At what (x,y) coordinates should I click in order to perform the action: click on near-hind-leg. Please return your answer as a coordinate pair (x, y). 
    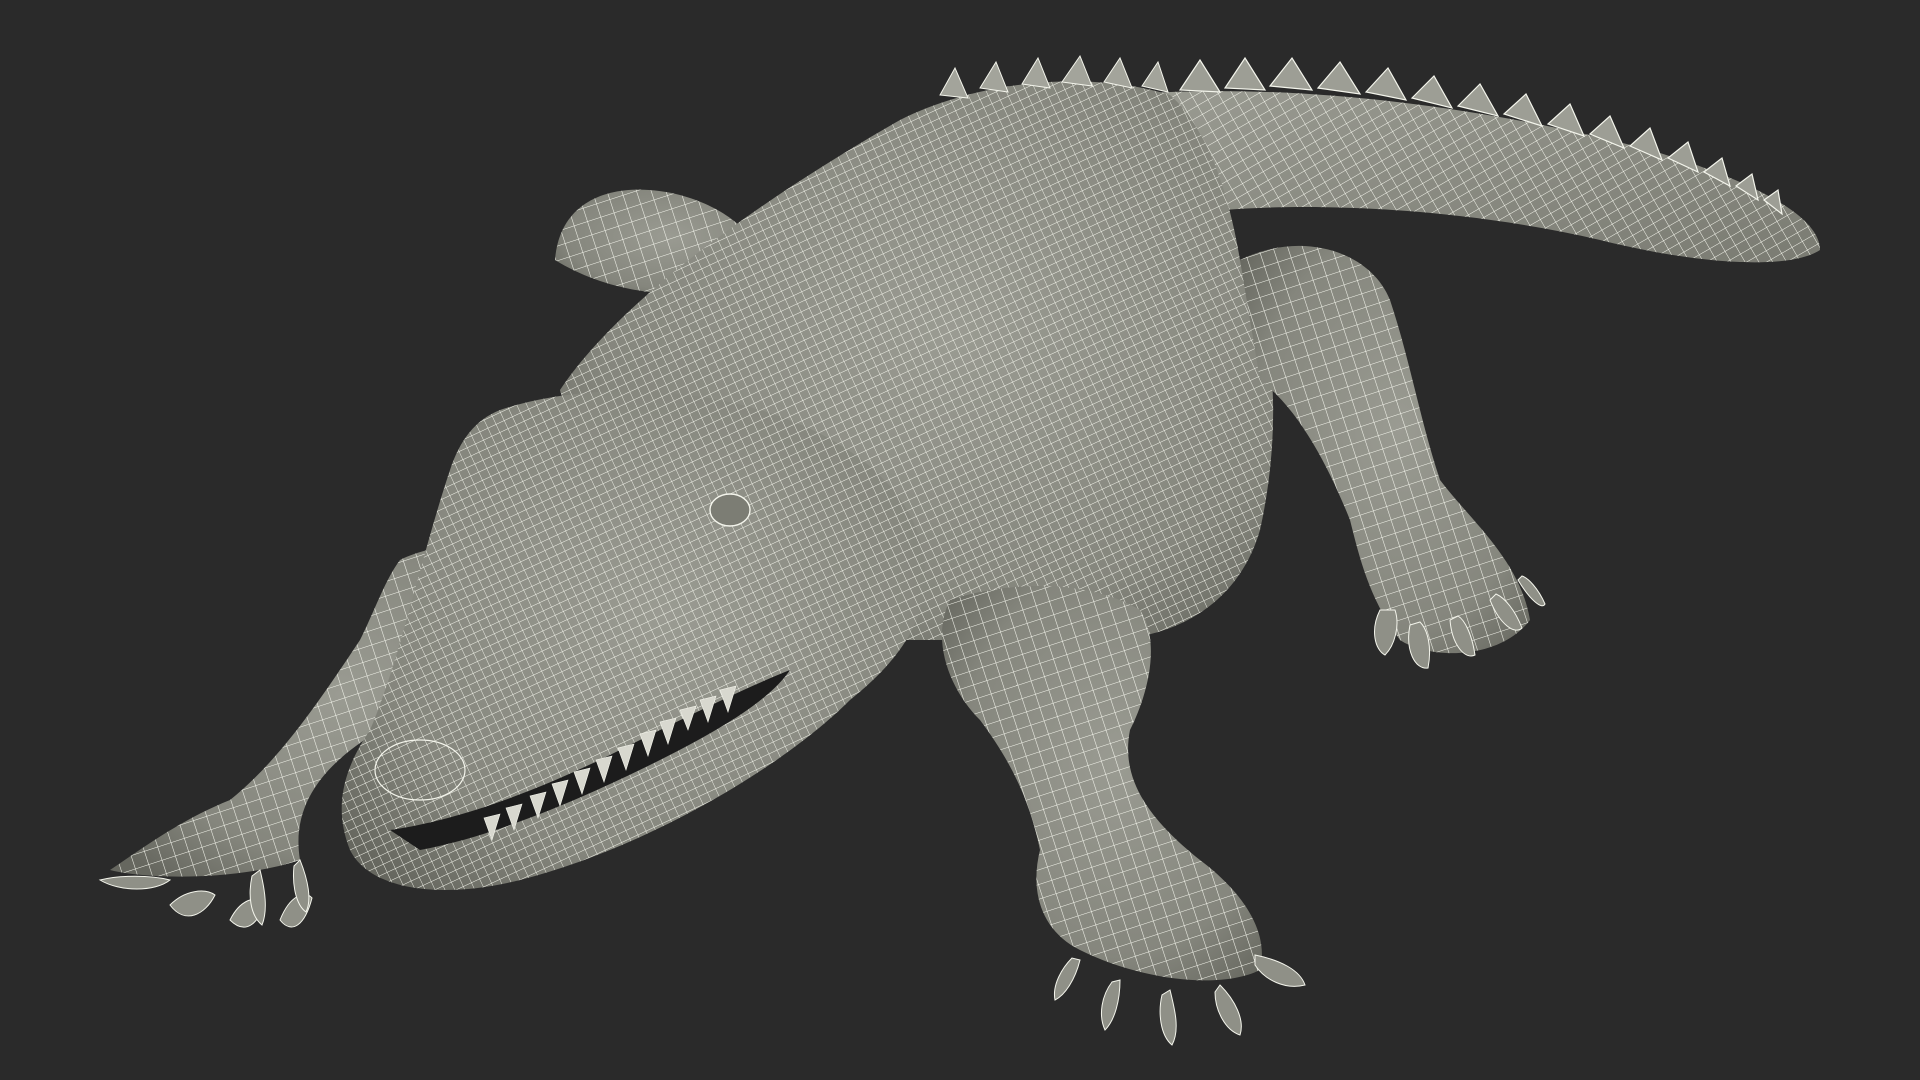
    Looking at the image, I should click on (1393, 457).